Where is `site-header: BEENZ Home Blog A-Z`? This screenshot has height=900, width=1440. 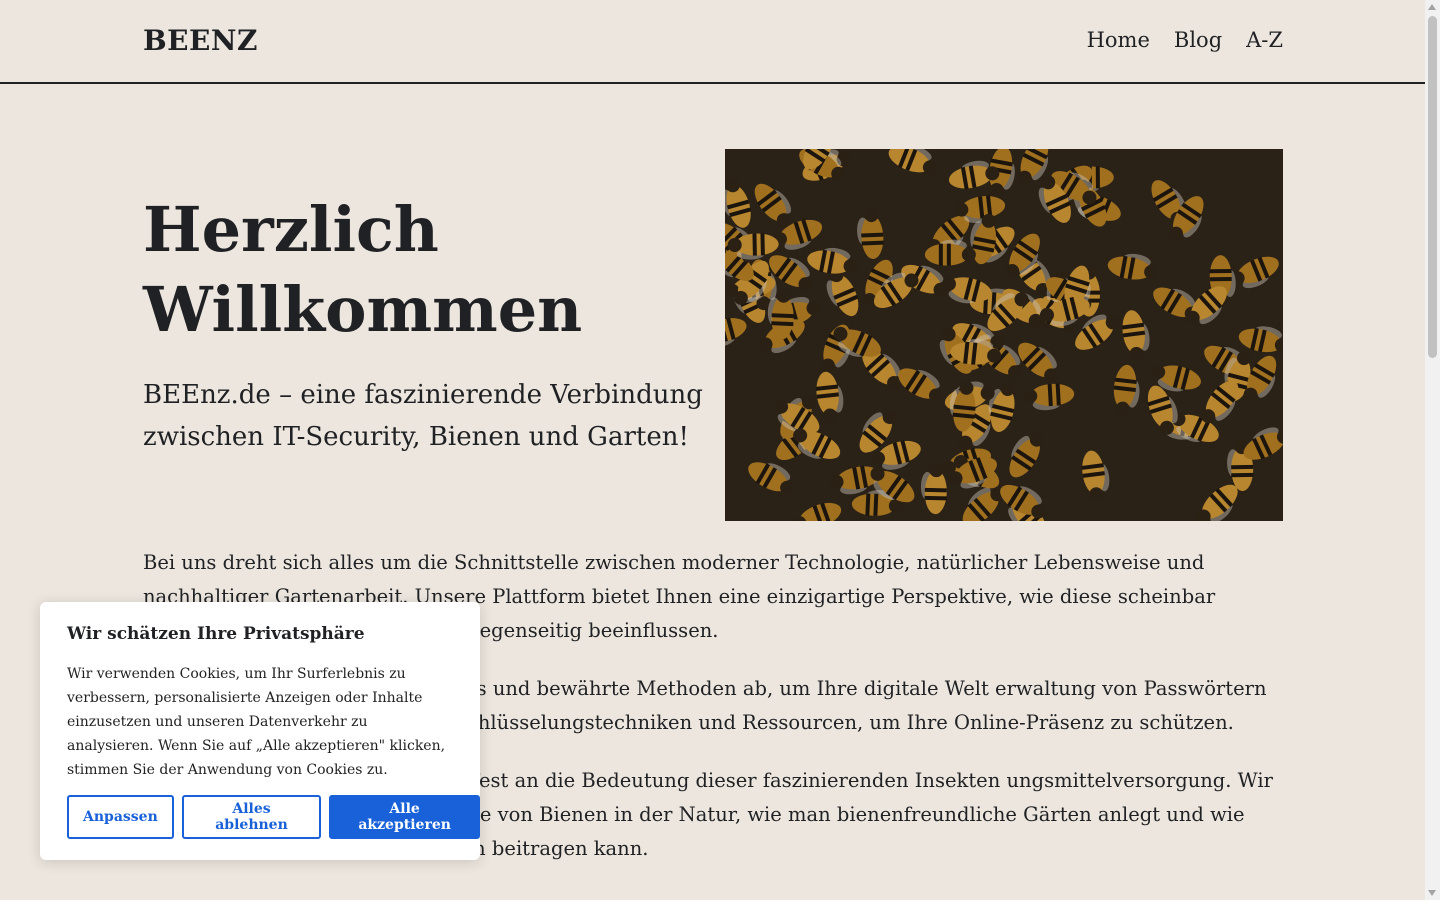 site-header: BEENZ Home Blog A-Z is located at coordinates (712, 42).